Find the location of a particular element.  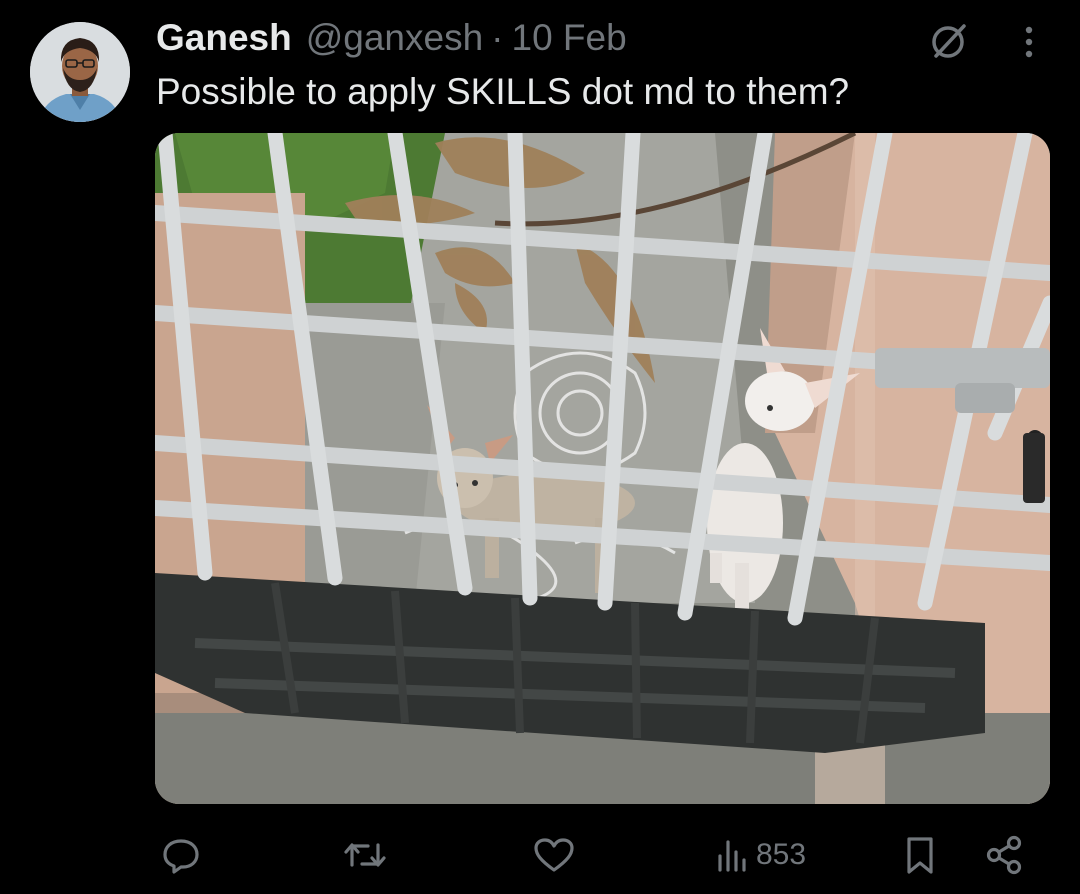

retweet-icon is located at coordinates (365, 855).